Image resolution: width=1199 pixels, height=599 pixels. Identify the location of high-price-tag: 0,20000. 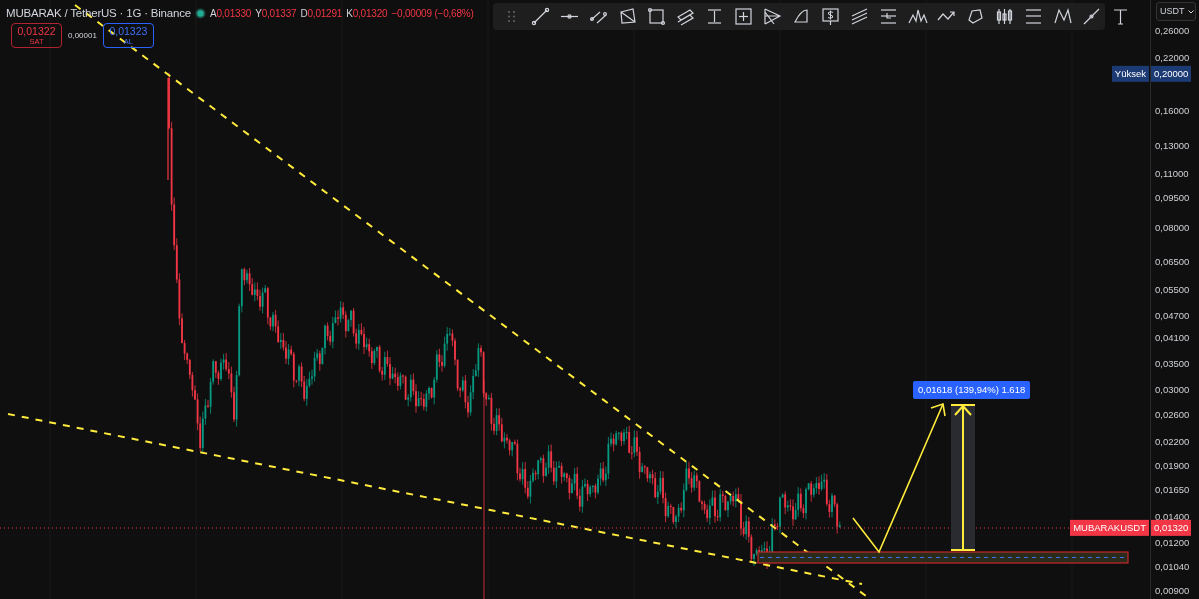
(1171, 74).